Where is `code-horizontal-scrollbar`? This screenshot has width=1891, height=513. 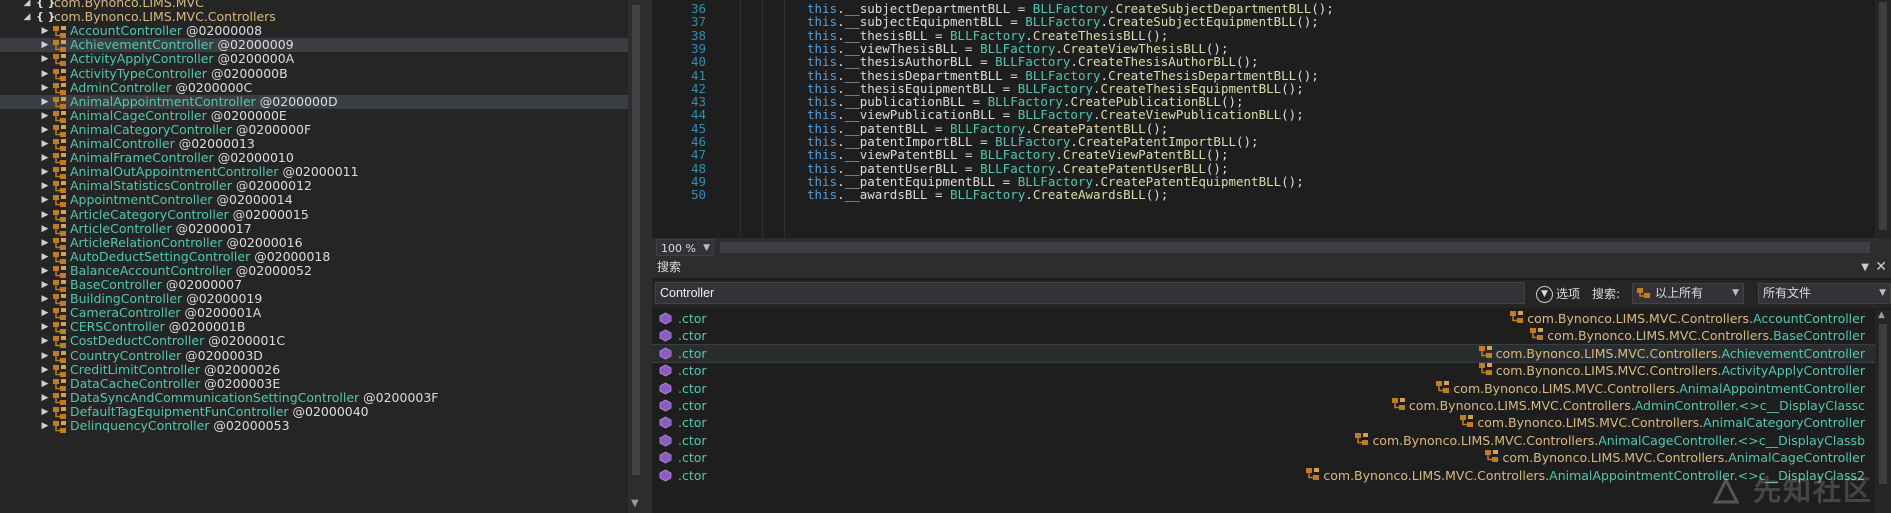 code-horizontal-scrollbar is located at coordinates (1295, 247).